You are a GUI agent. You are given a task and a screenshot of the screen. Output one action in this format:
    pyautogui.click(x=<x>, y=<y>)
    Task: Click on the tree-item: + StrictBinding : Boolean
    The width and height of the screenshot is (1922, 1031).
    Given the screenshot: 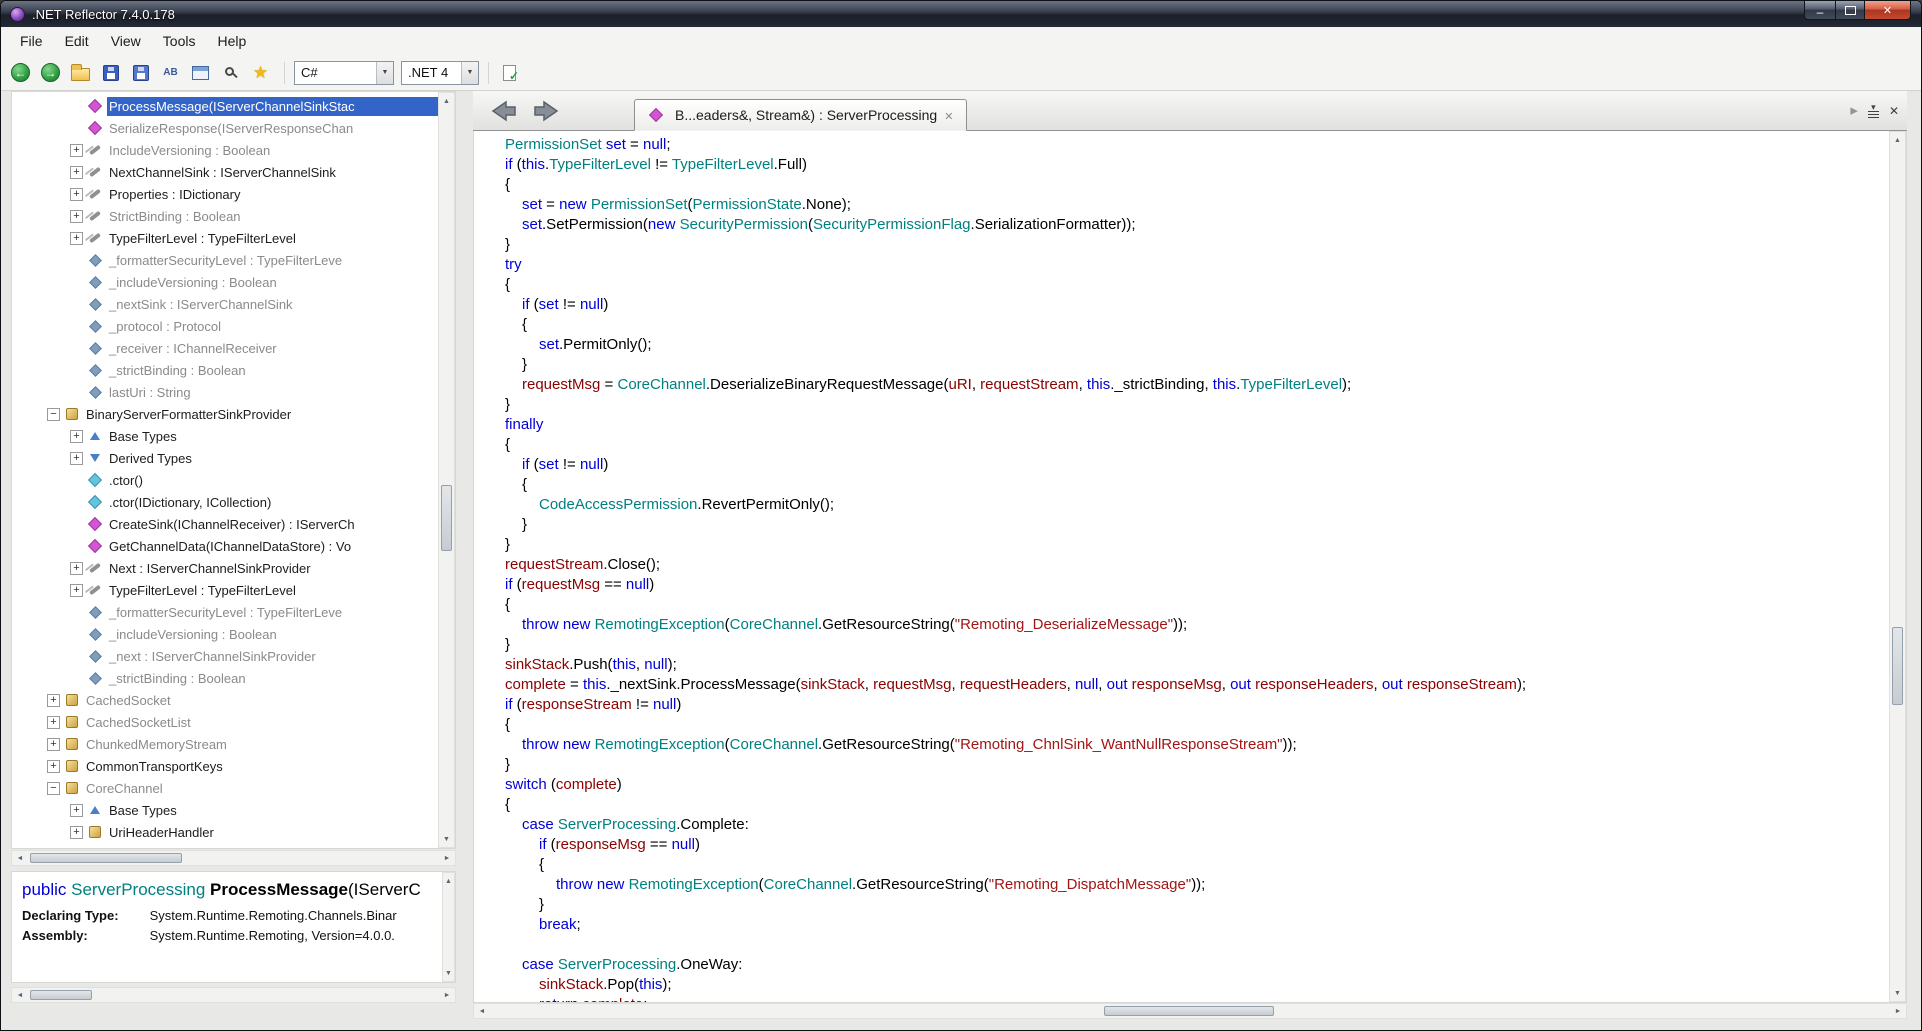 What is the action you would take?
    pyautogui.click(x=225, y=216)
    